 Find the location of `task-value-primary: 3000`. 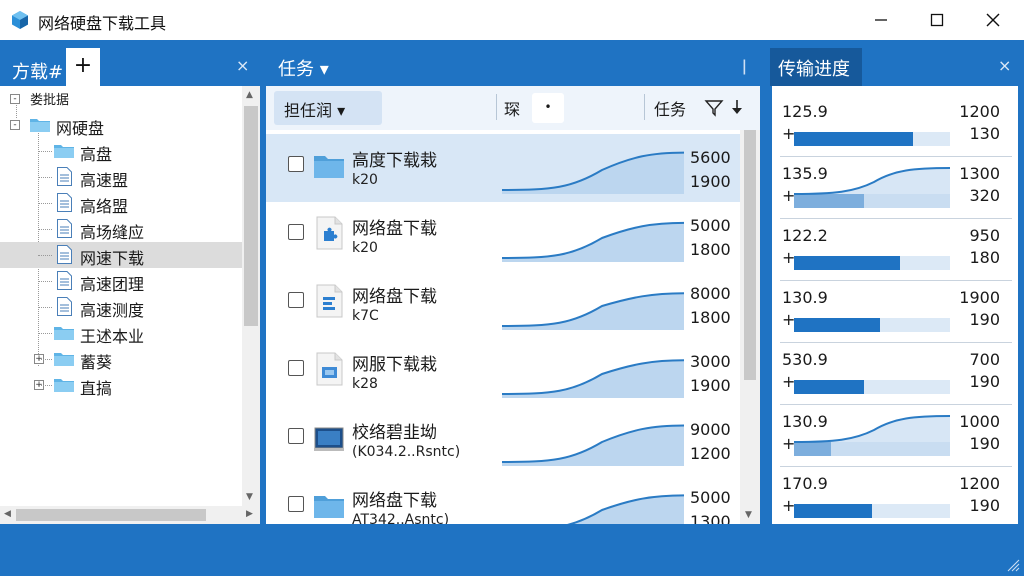

task-value-primary: 3000 is located at coordinates (710, 361).